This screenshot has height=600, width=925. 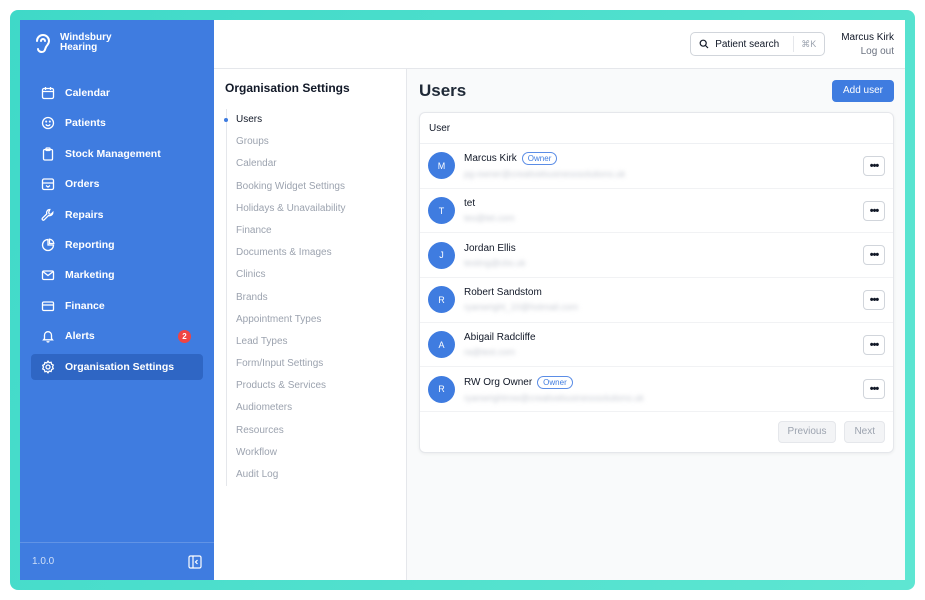 What do you see at coordinates (867, 51) in the screenshot?
I see `logout-link: Log out` at bounding box center [867, 51].